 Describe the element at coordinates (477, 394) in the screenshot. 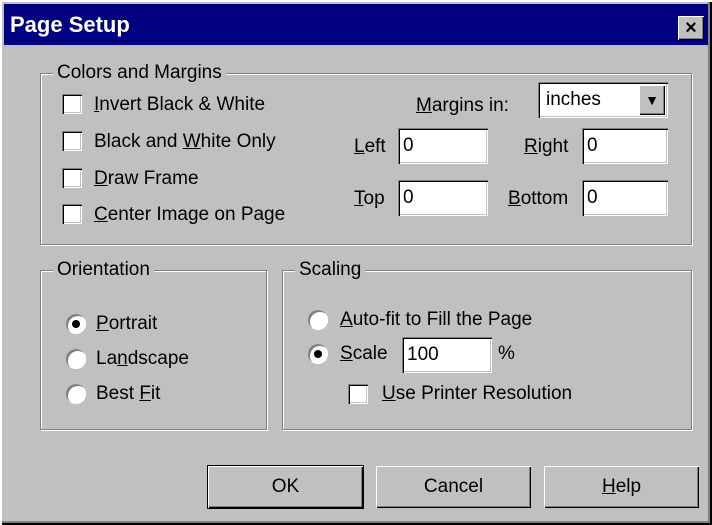

I see `printer-resolution-label: Use Printer Resolution` at that location.